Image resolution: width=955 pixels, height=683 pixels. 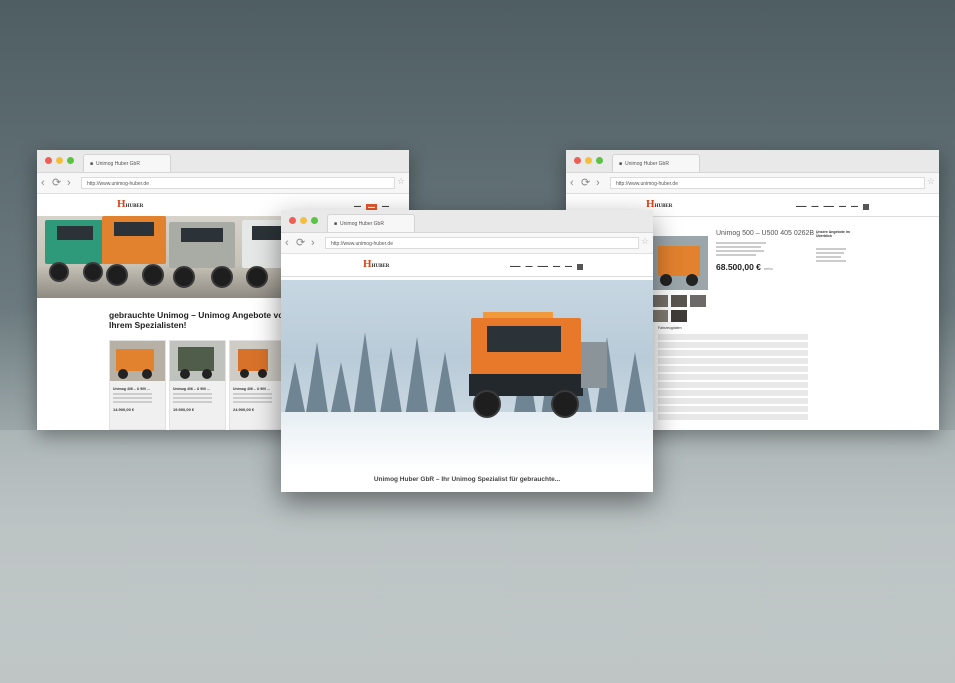 What do you see at coordinates (744, 267) in the screenshot?
I see `product-price: 68.500,00 € netto` at bounding box center [744, 267].